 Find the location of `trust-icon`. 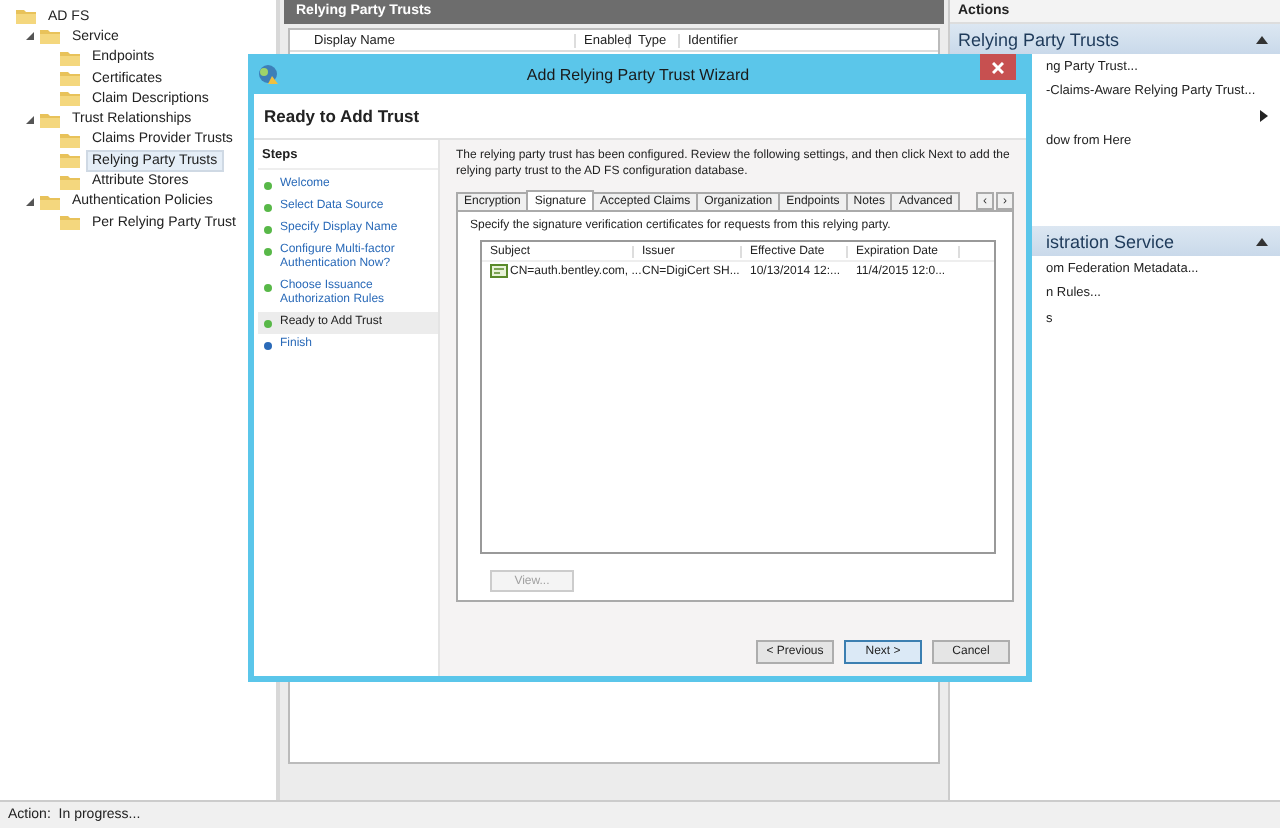

trust-icon is located at coordinates (268, 74).